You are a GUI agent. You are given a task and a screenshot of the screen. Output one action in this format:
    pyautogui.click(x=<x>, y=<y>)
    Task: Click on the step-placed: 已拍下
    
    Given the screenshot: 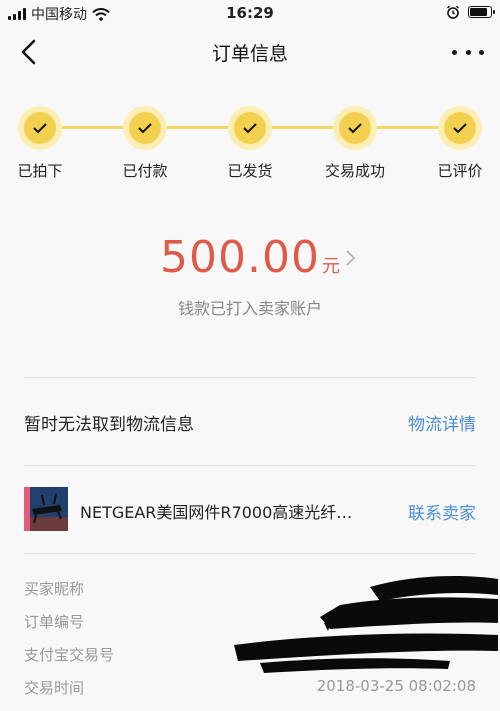 What is the action you would take?
    pyautogui.click(x=40, y=141)
    